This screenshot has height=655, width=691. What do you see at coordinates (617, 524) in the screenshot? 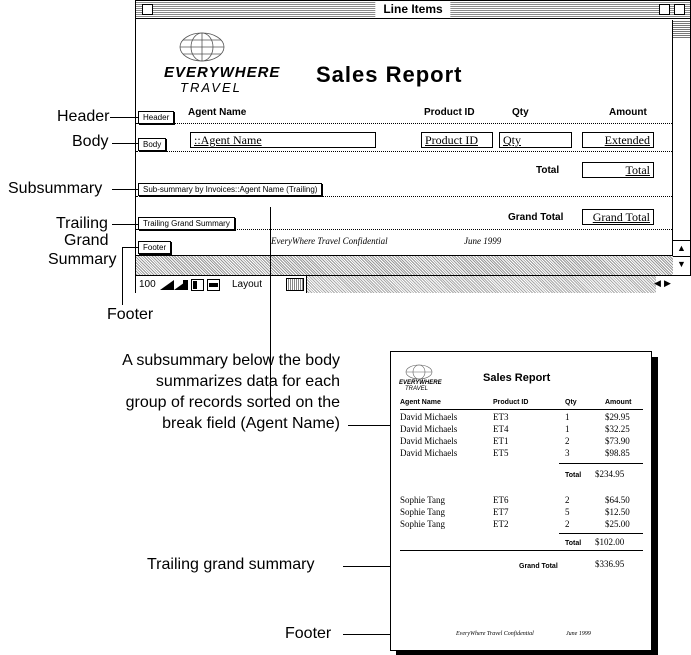
I see `printed-cell-amount: $25.00` at bounding box center [617, 524].